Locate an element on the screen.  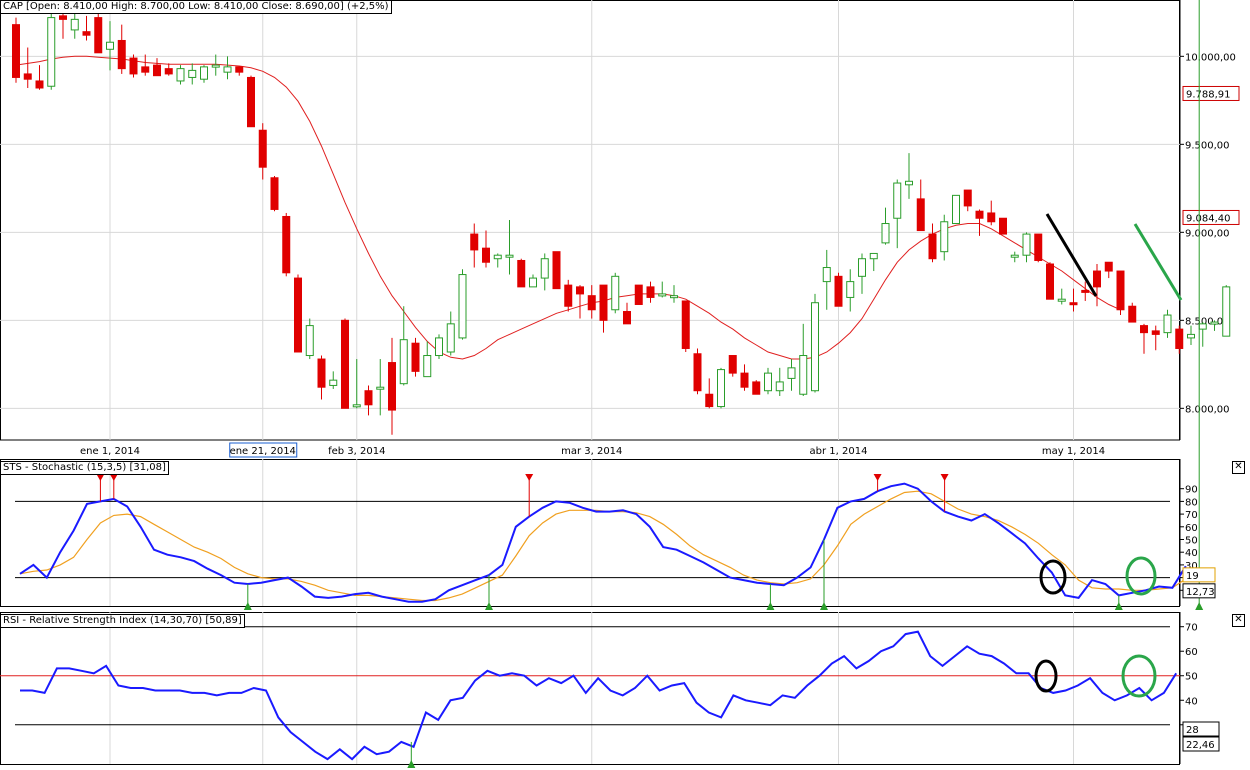
y-tick-label: 60 is located at coordinates (1191, 652).